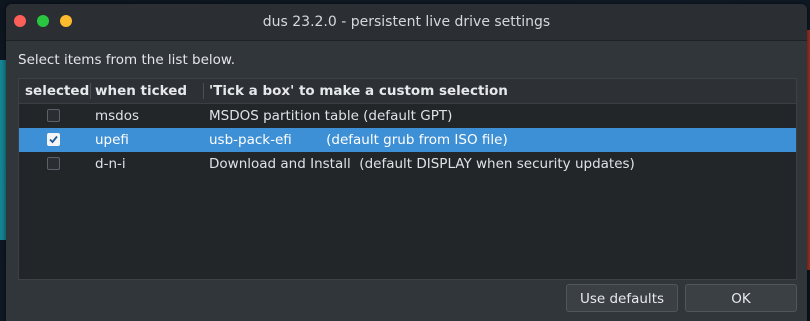 This screenshot has height=321, width=810. I want to click on when-ticked-value: msdos, so click(117, 116).